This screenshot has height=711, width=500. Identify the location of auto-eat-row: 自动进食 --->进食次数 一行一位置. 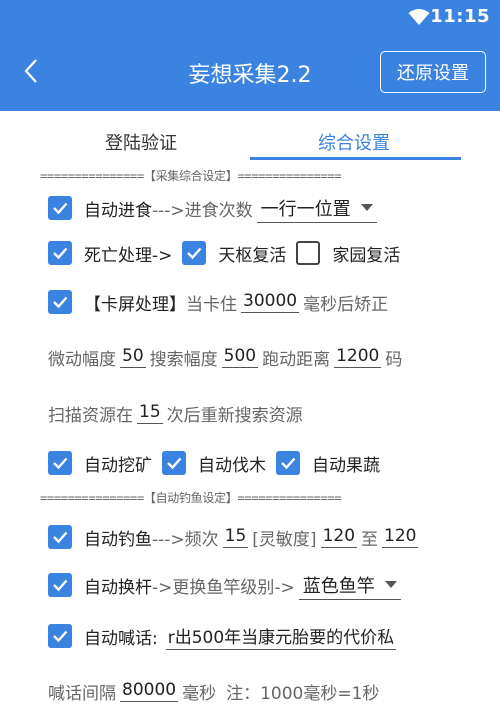
(212, 208).